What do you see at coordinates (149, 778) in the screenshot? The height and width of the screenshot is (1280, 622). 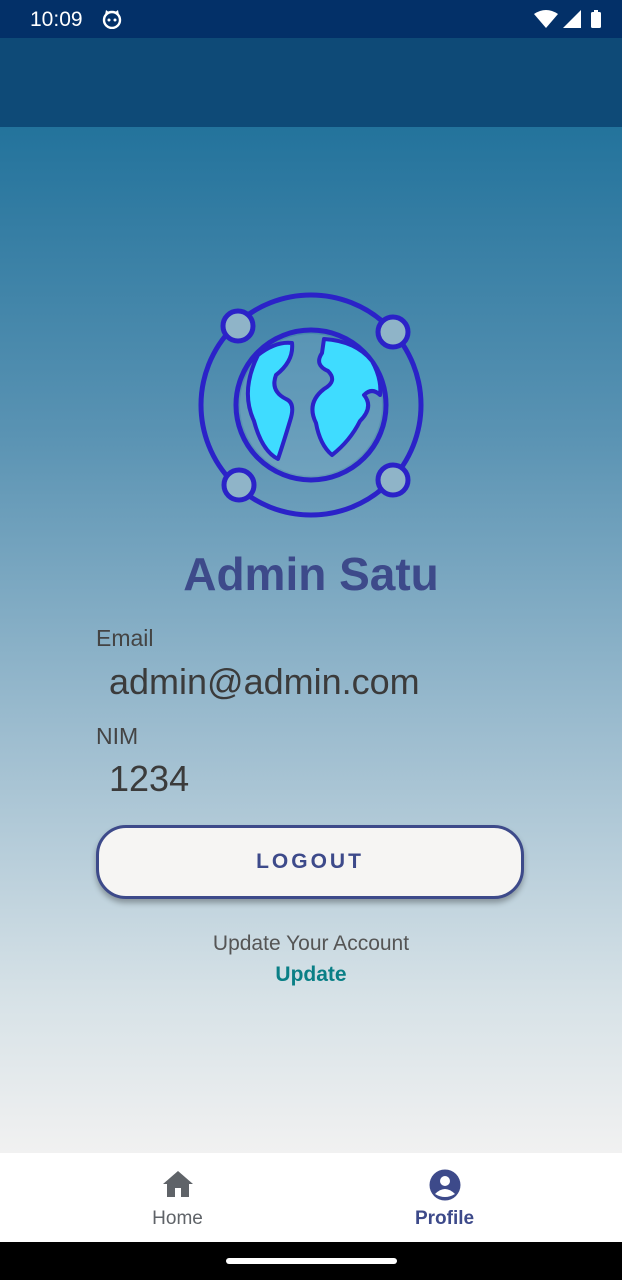 I see `nim-value: 1234` at bounding box center [149, 778].